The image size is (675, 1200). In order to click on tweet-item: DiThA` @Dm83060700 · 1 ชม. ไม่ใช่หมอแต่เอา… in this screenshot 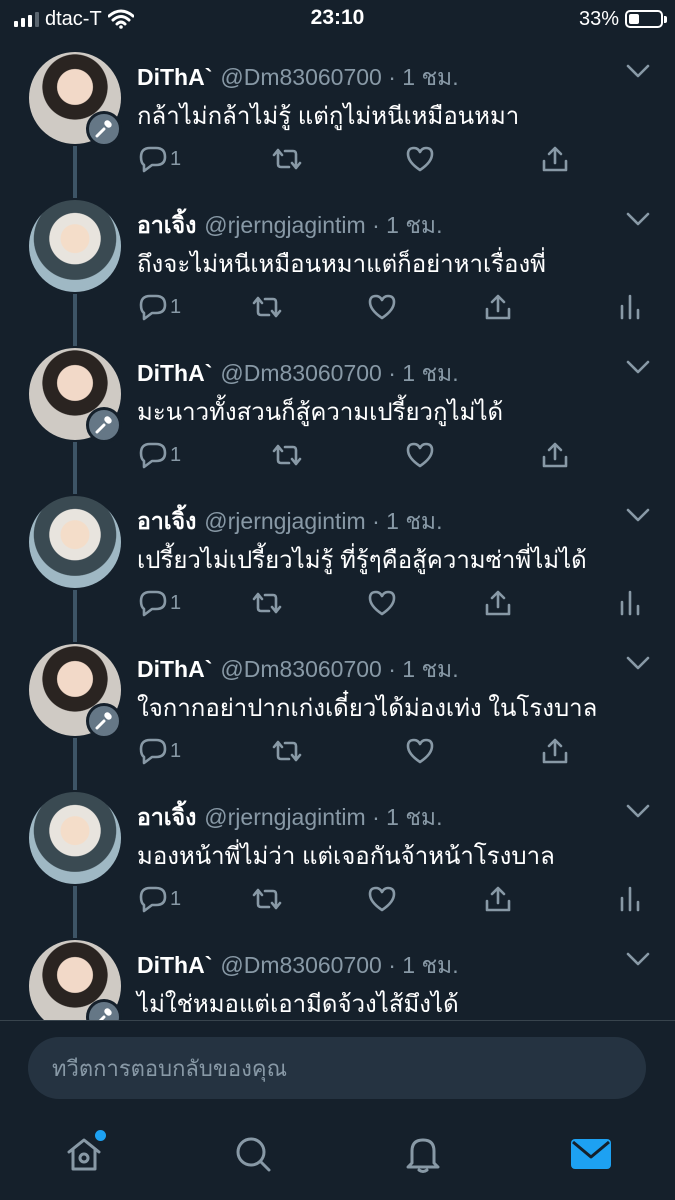, I will do `click(337, 973)`.